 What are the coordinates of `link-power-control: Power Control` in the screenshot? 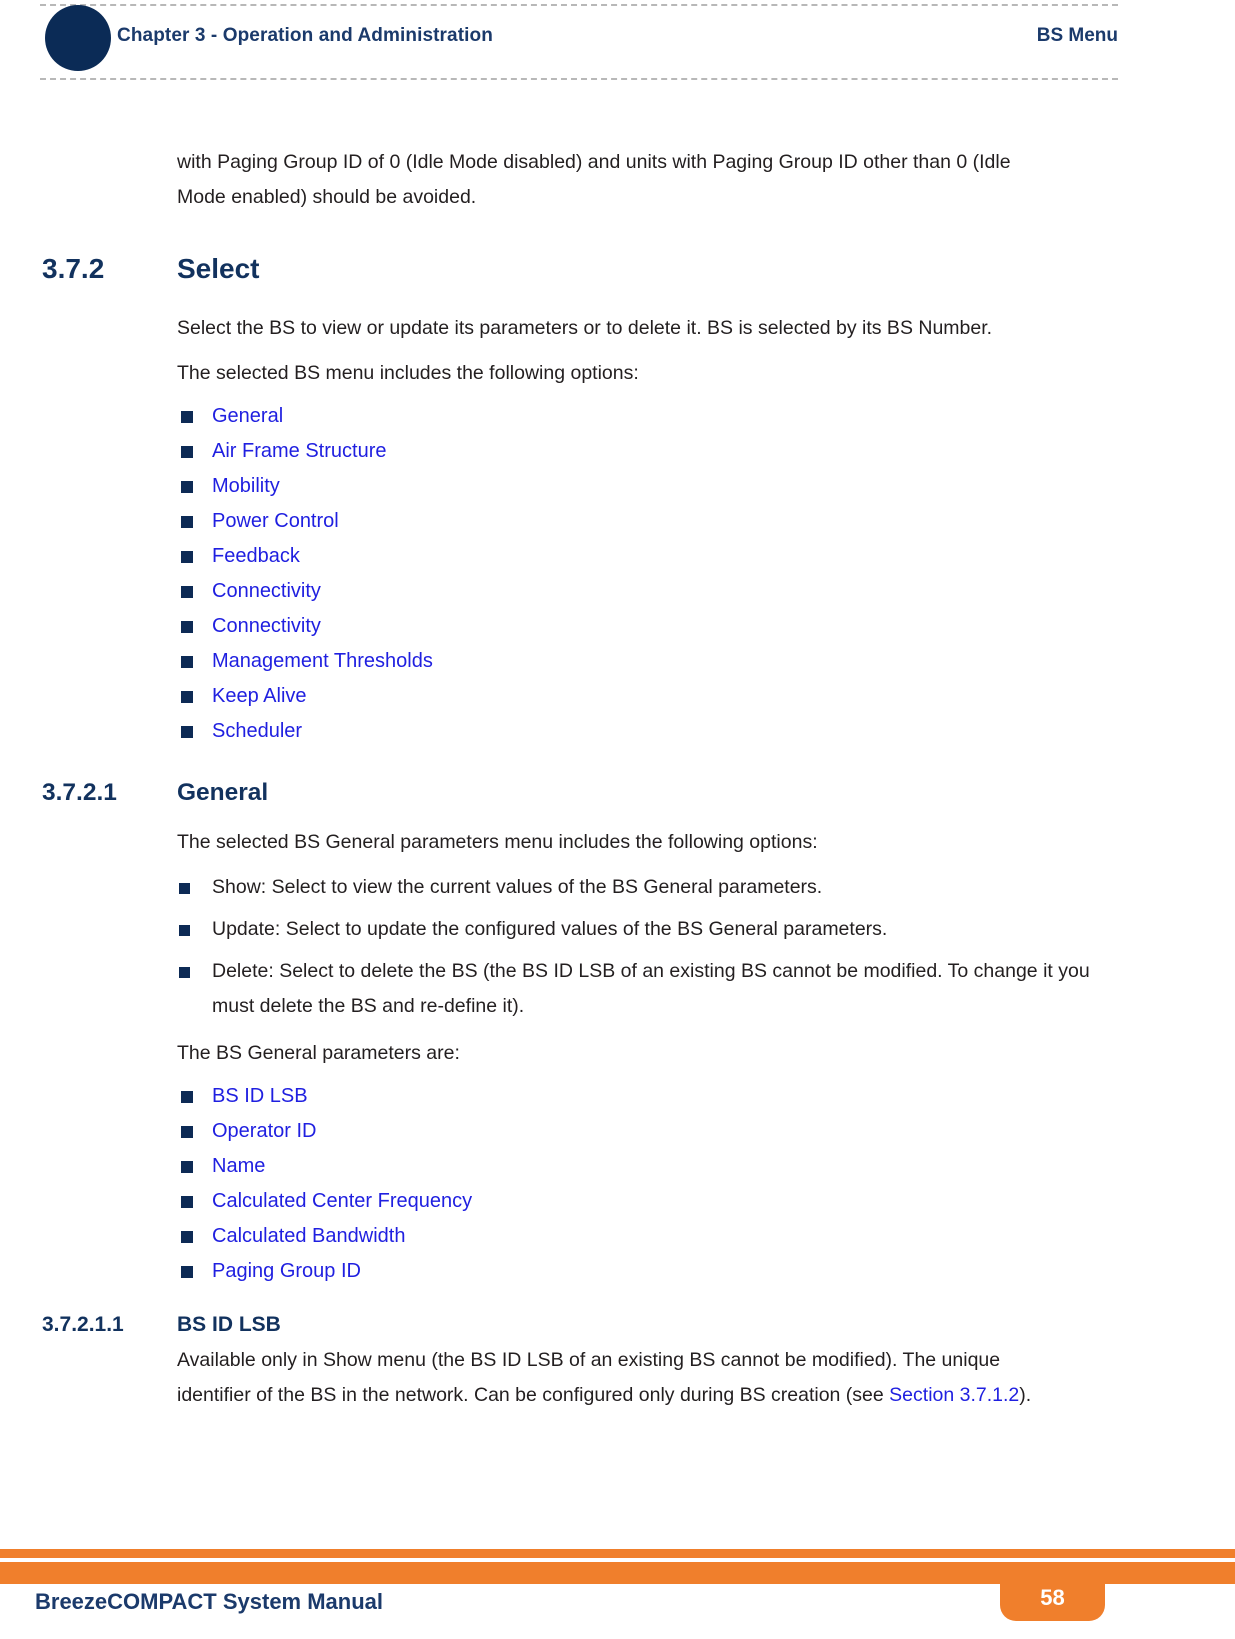 It's located at (275, 521).